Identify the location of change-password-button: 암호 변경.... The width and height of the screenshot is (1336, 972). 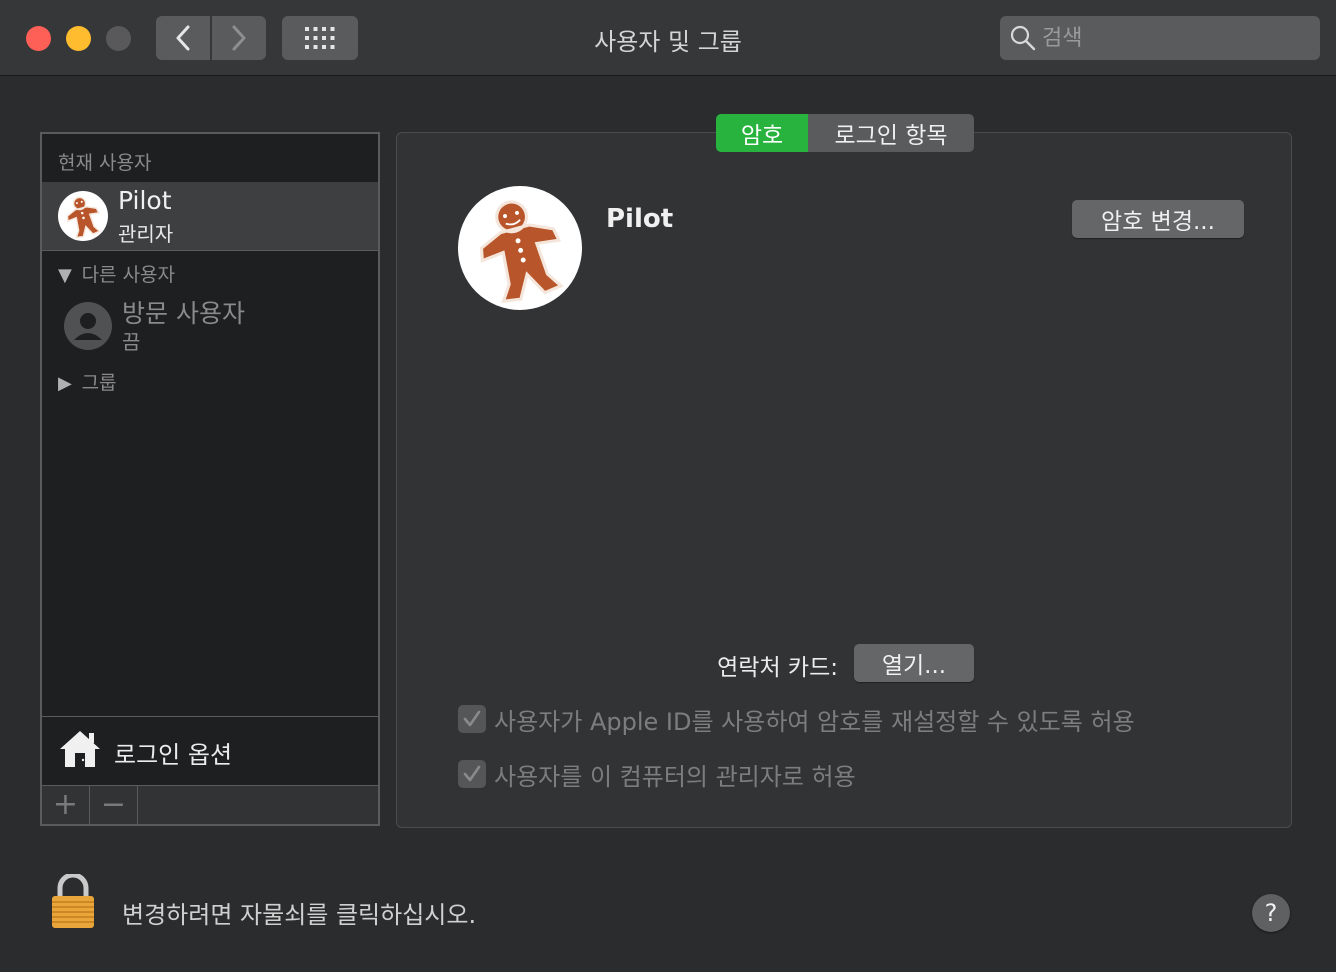
(1158, 219).